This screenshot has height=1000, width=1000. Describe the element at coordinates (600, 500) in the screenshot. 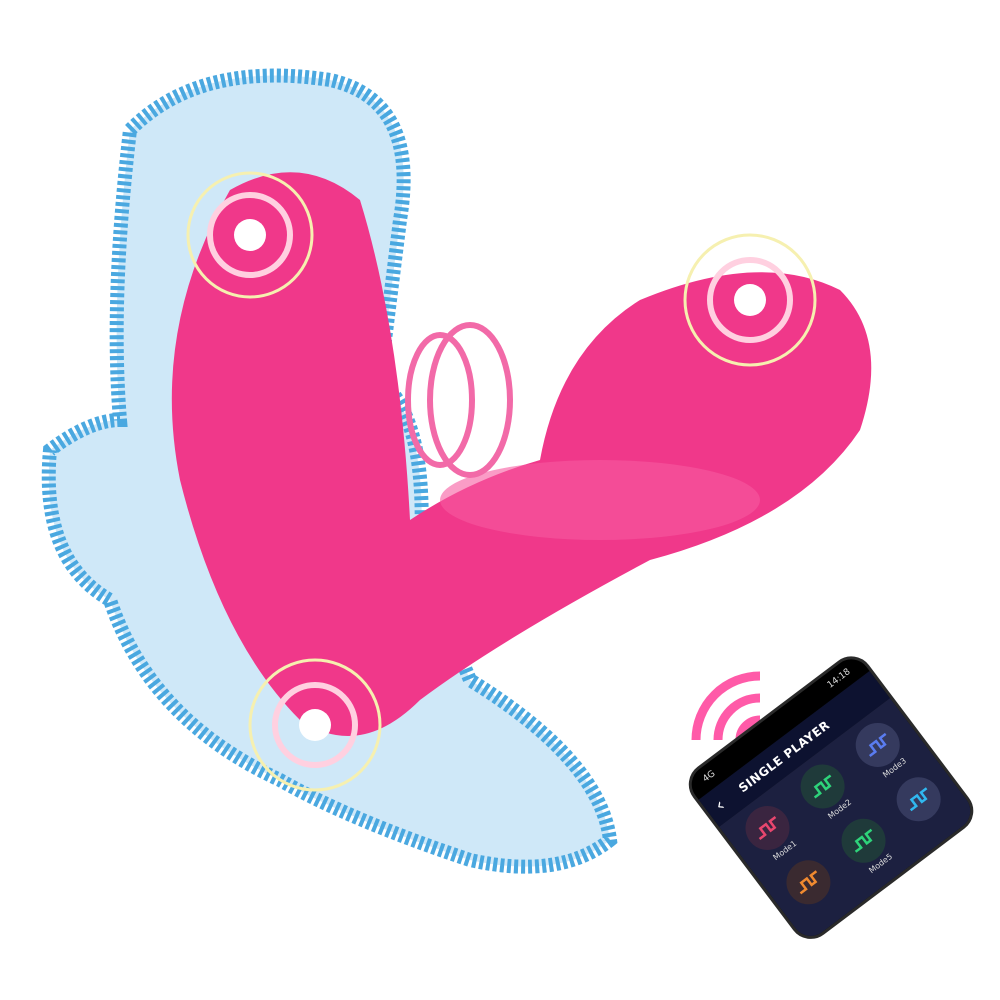

I see `product-highlight` at that location.